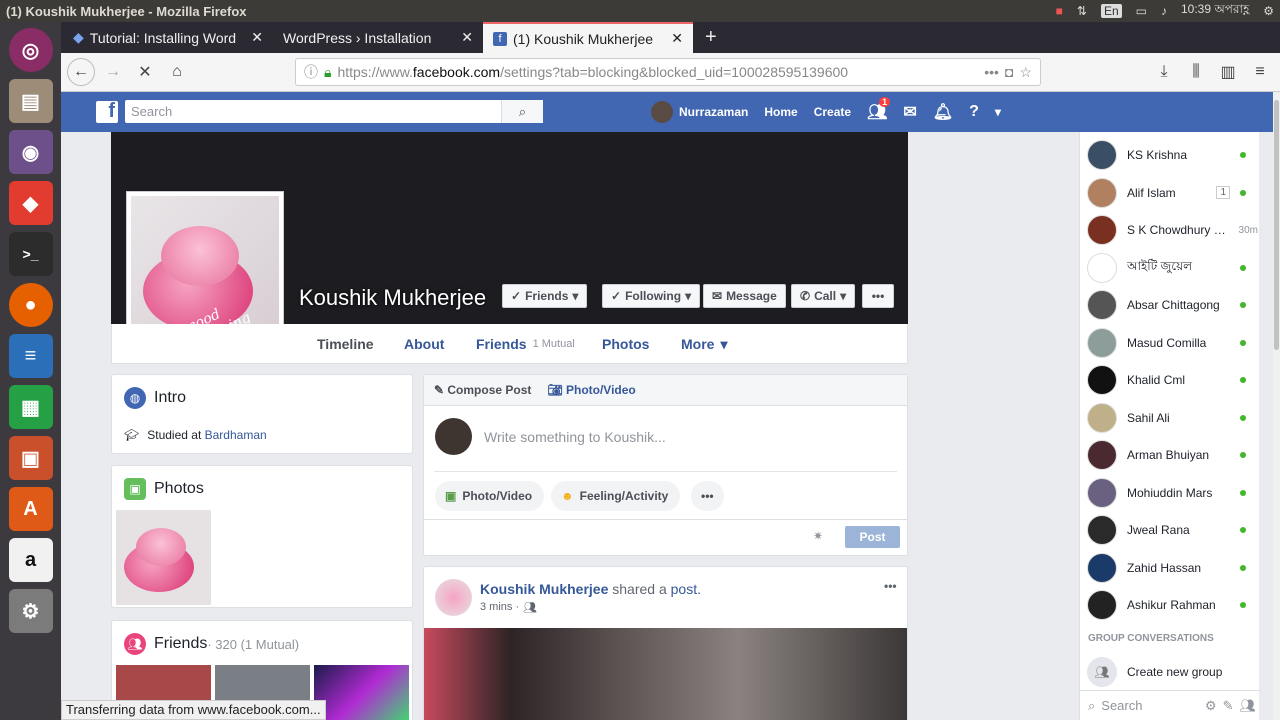  What do you see at coordinates (525, 344) in the screenshot?
I see `tab-friends: Friends 1 Mutual` at bounding box center [525, 344].